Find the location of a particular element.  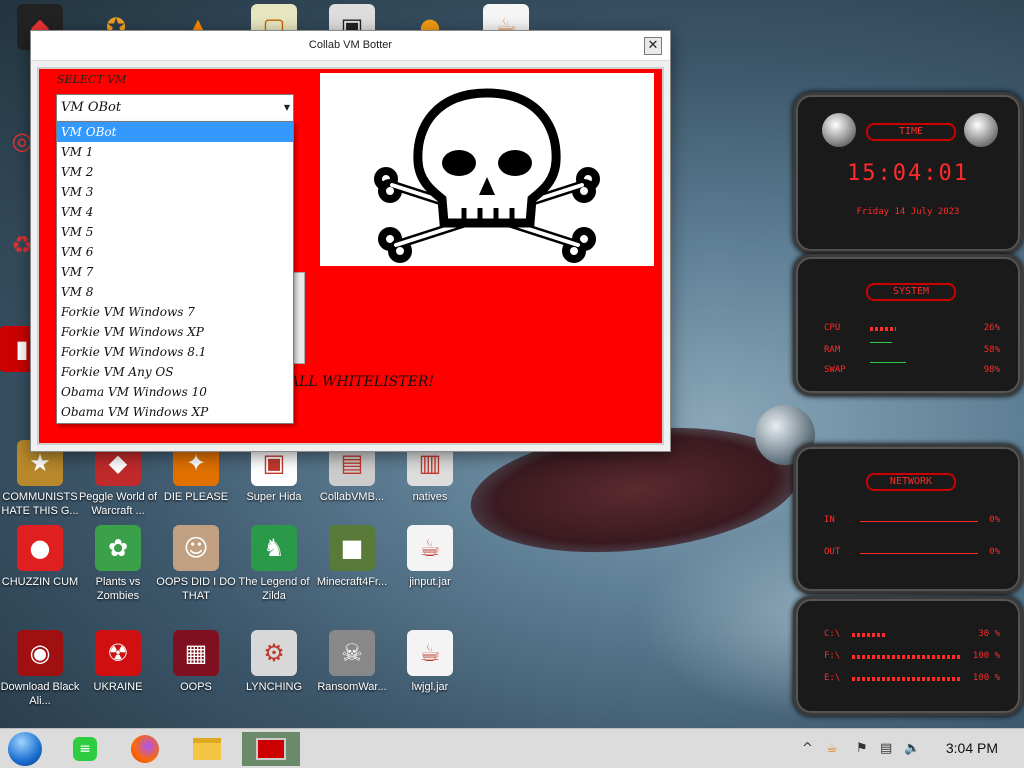

cpu-bar is located at coordinates (883, 329).